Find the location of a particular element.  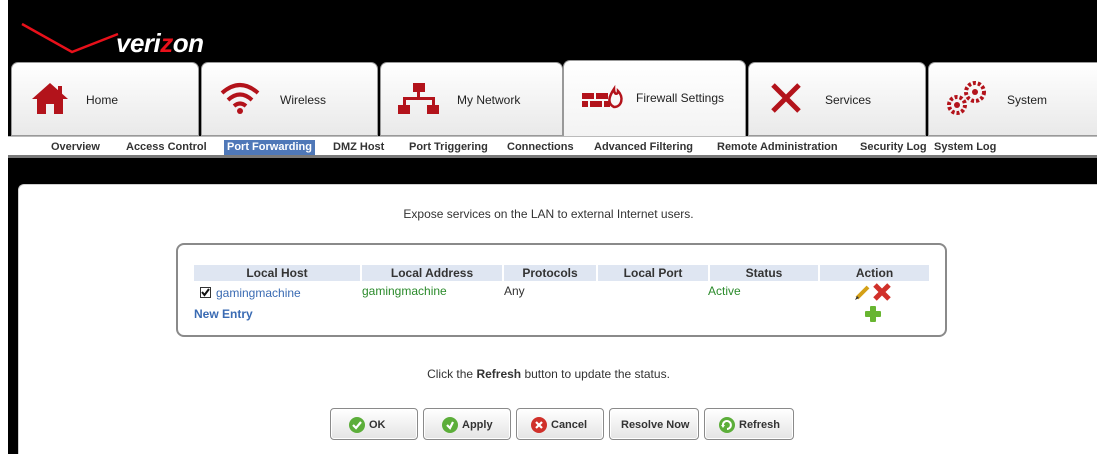

resolve-now-button-label: Resolve Now is located at coordinates (655, 425).